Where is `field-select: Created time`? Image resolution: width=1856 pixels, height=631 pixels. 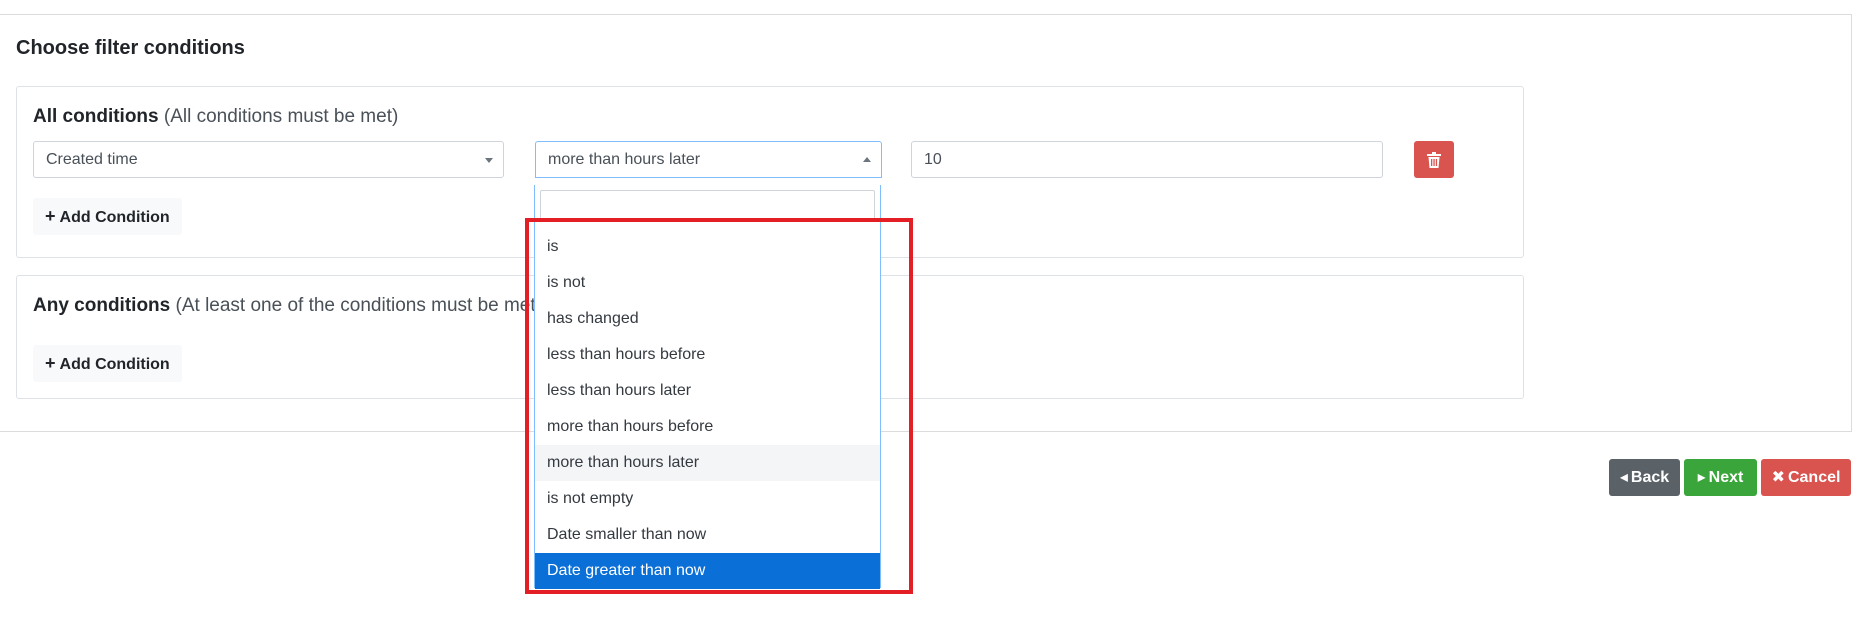 field-select: Created time is located at coordinates (268, 159).